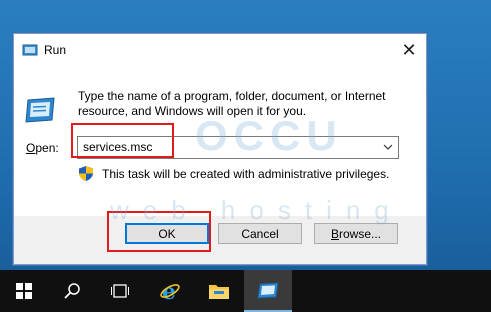  I want to click on folder-icon, so click(219, 292).